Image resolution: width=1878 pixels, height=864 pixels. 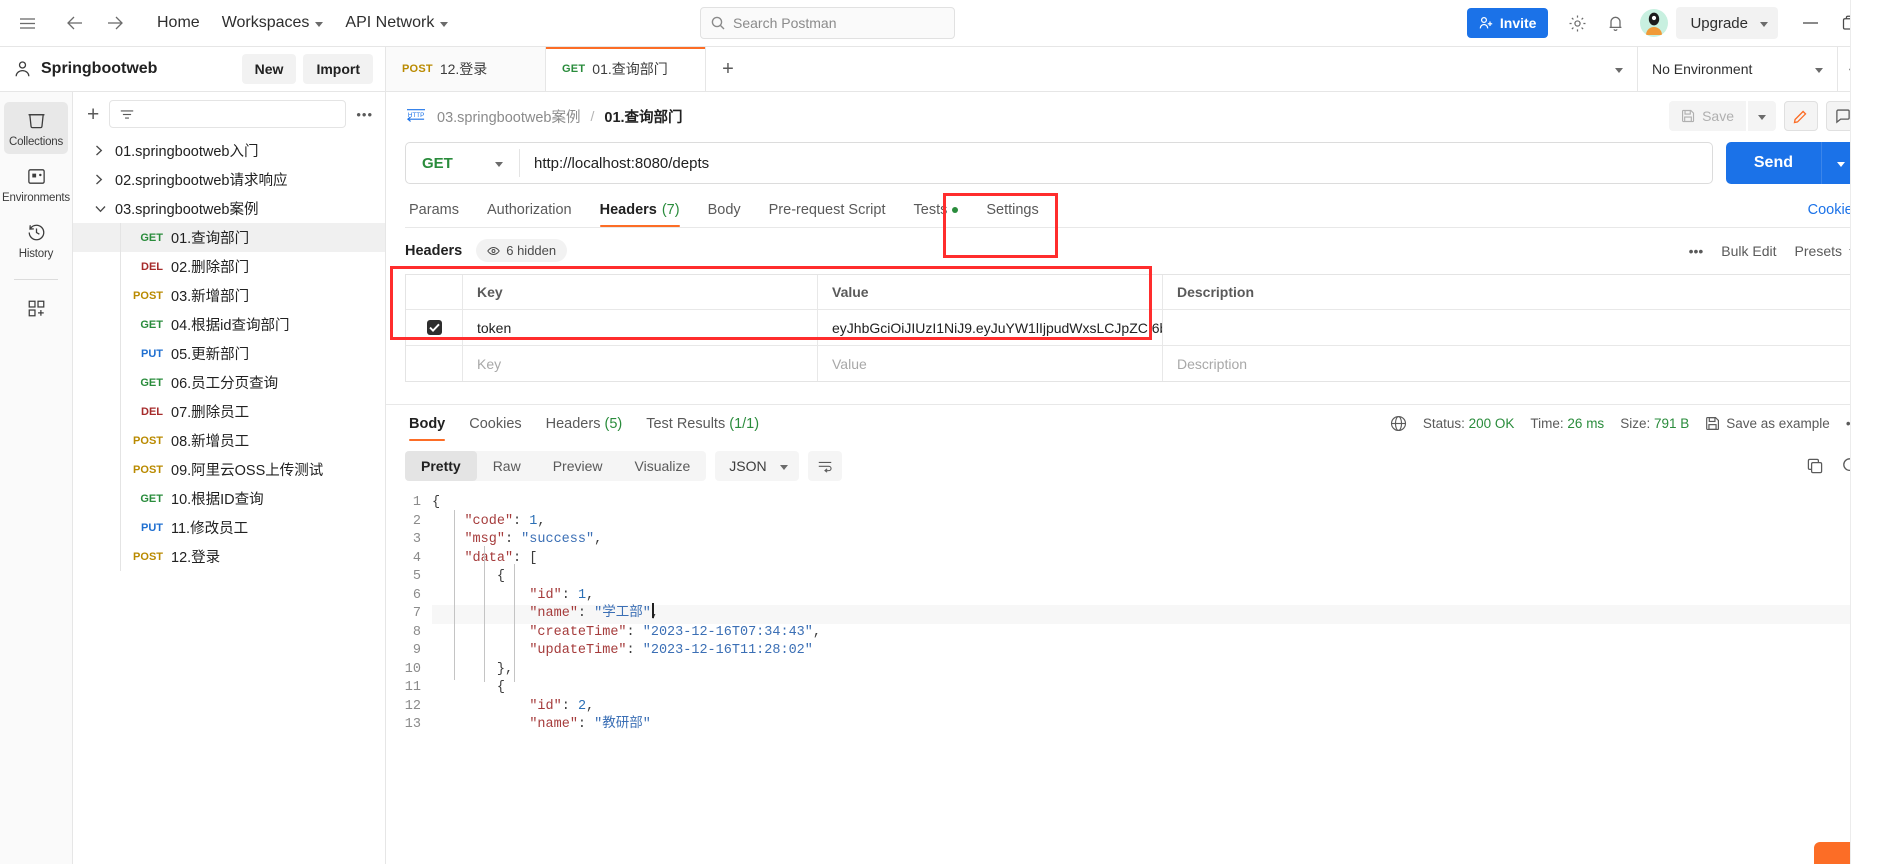 What do you see at coordinates (1507, 23) in the screenshot?
I see `invite-button: Invite` at bounding box center [1507, 23].